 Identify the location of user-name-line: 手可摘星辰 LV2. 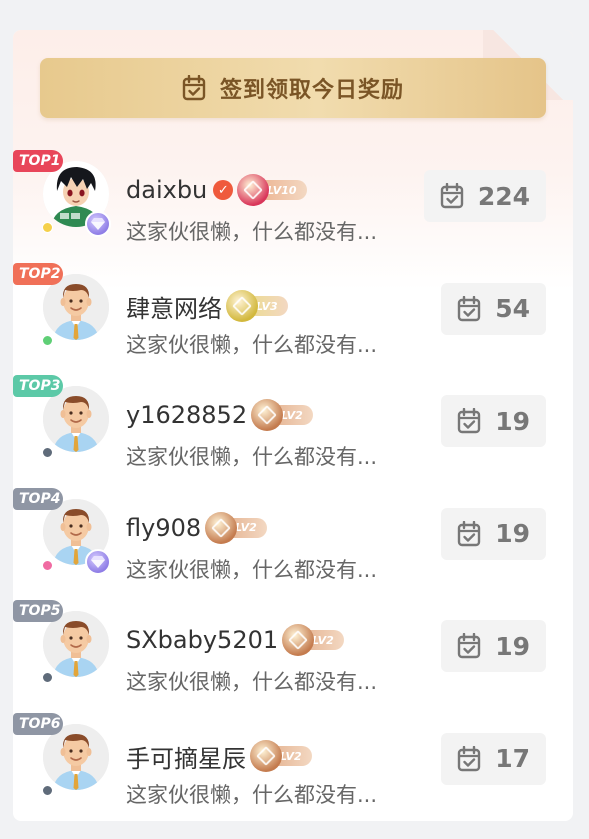
(219, 756).